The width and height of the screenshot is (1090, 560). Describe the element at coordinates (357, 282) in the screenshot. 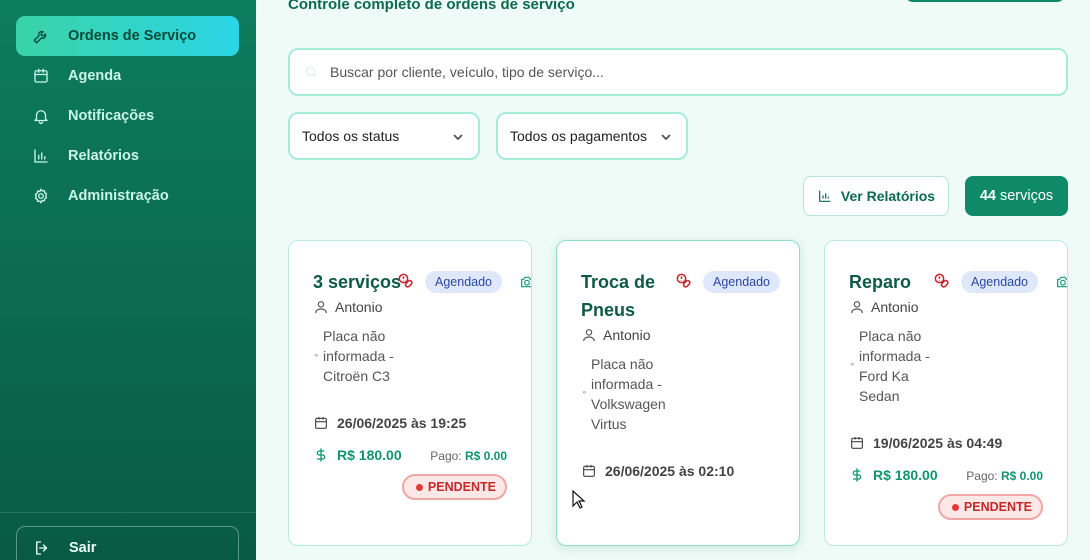

I see `card-title: 3 serviços` at that location.